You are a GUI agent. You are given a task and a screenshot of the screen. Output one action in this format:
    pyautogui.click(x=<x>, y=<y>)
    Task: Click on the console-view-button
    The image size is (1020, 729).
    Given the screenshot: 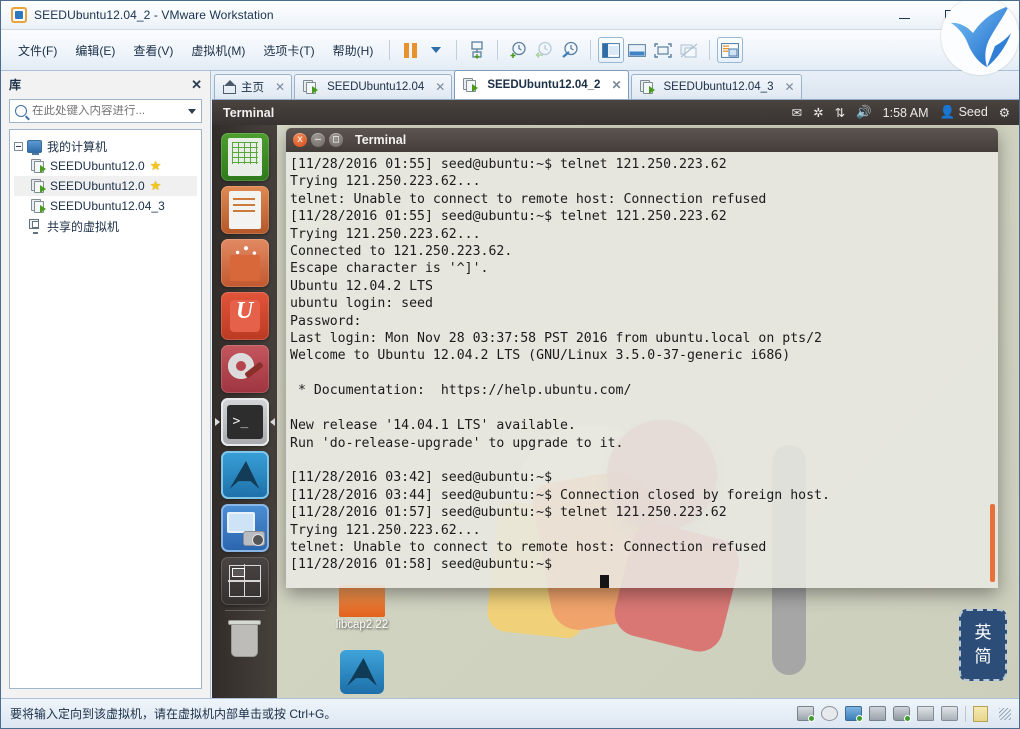 What is the action you would take?
    pyautogui.click(x=730, y=50)
    